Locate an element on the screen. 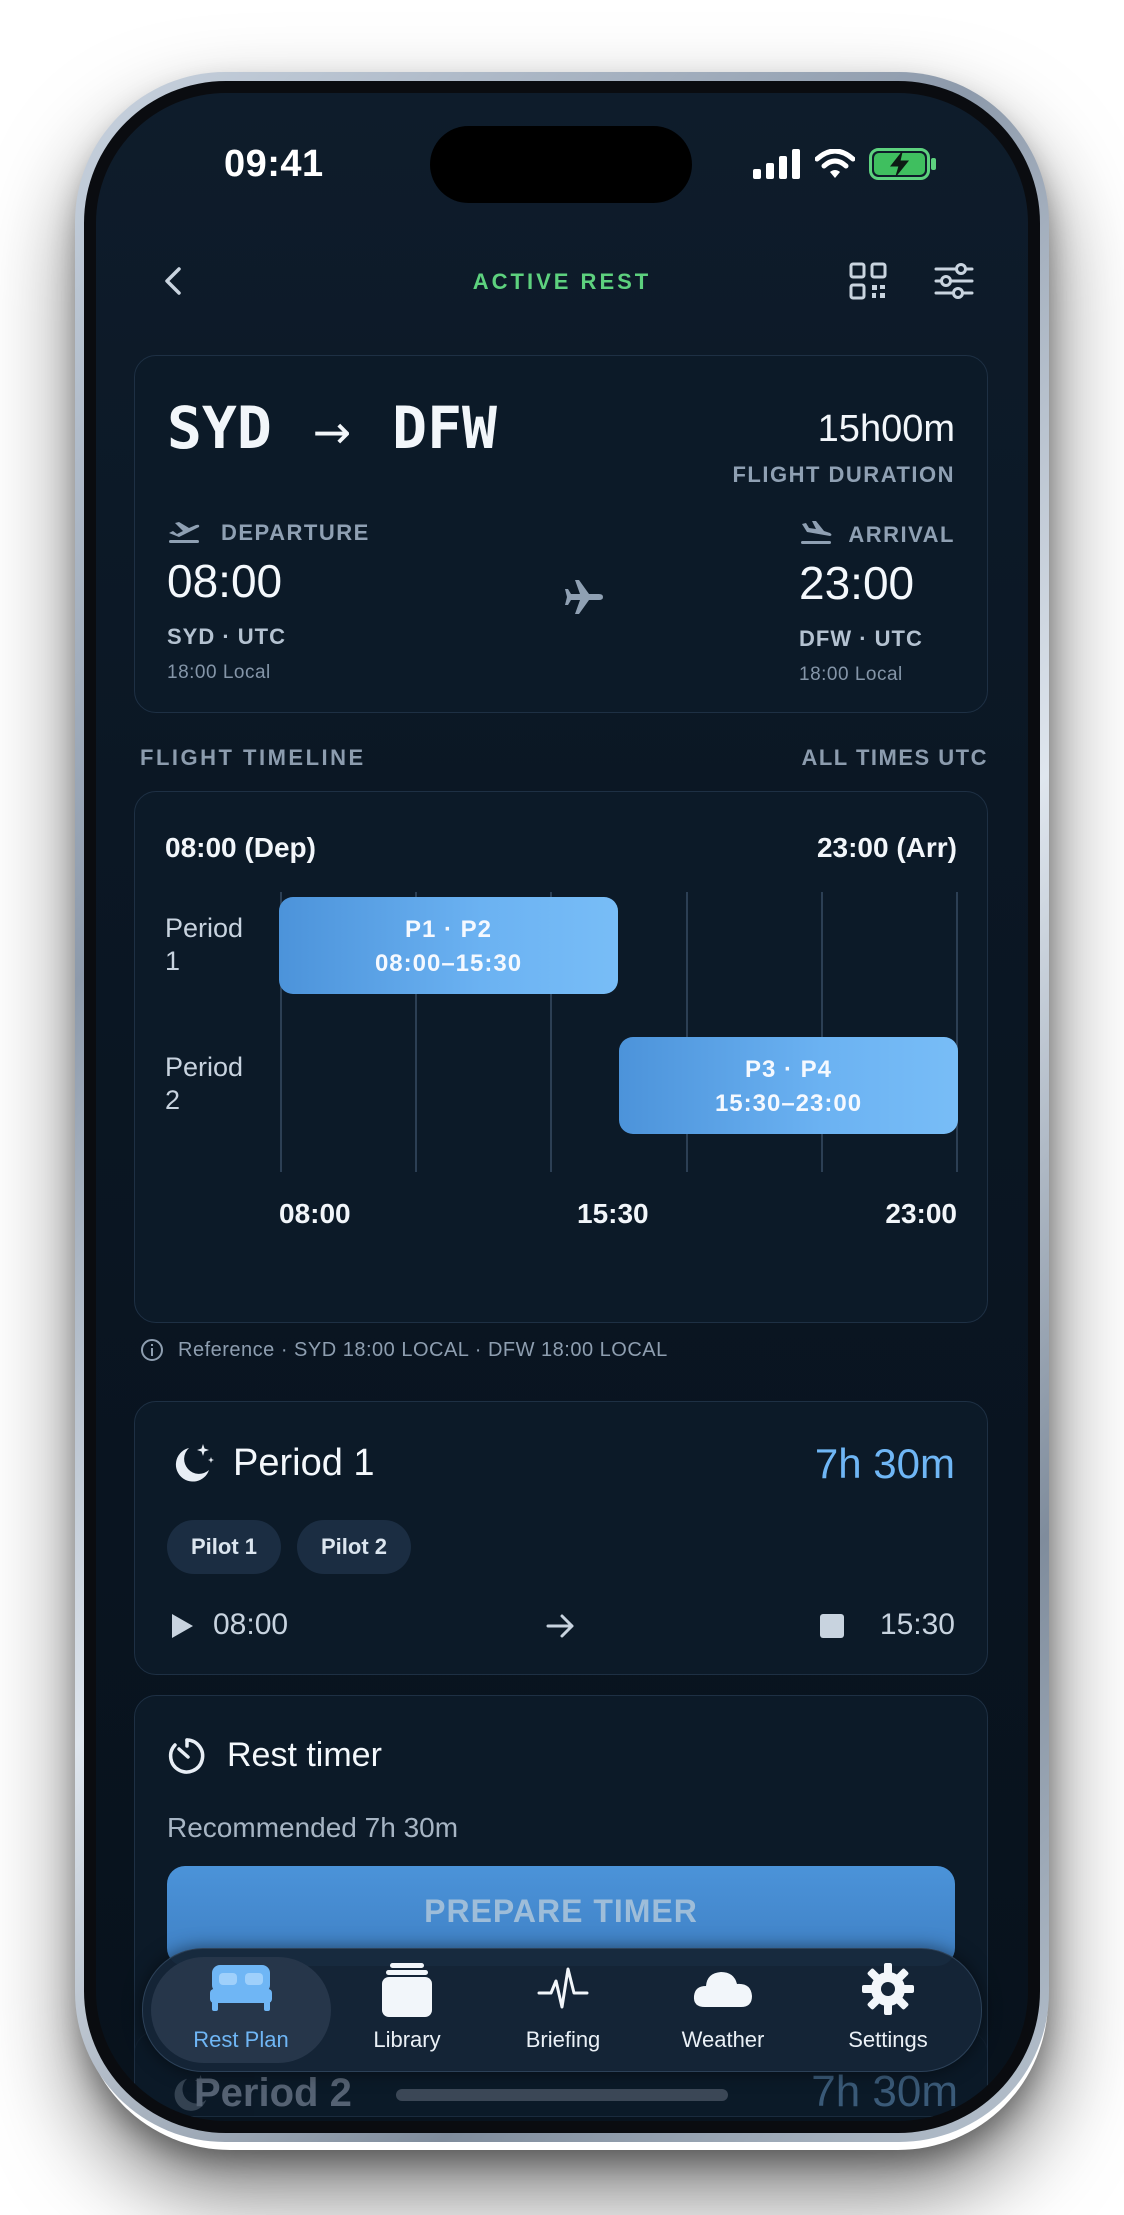 The height and width of the screenshot is (2215, 1124). pulse-icon is located at coordinates (563, 1988).